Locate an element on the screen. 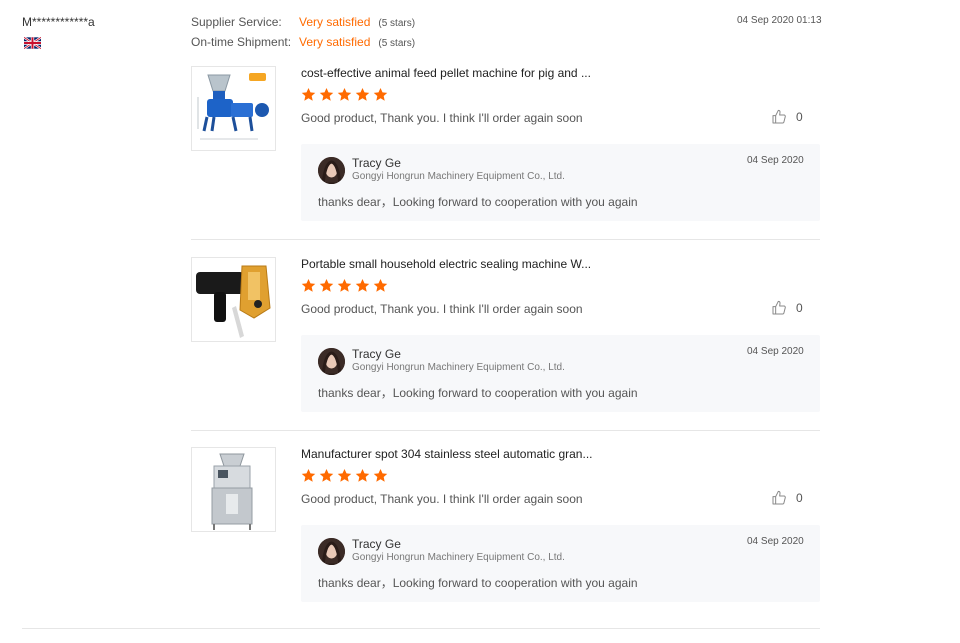  sealing-machine-image is located at coordinates (233, 301).